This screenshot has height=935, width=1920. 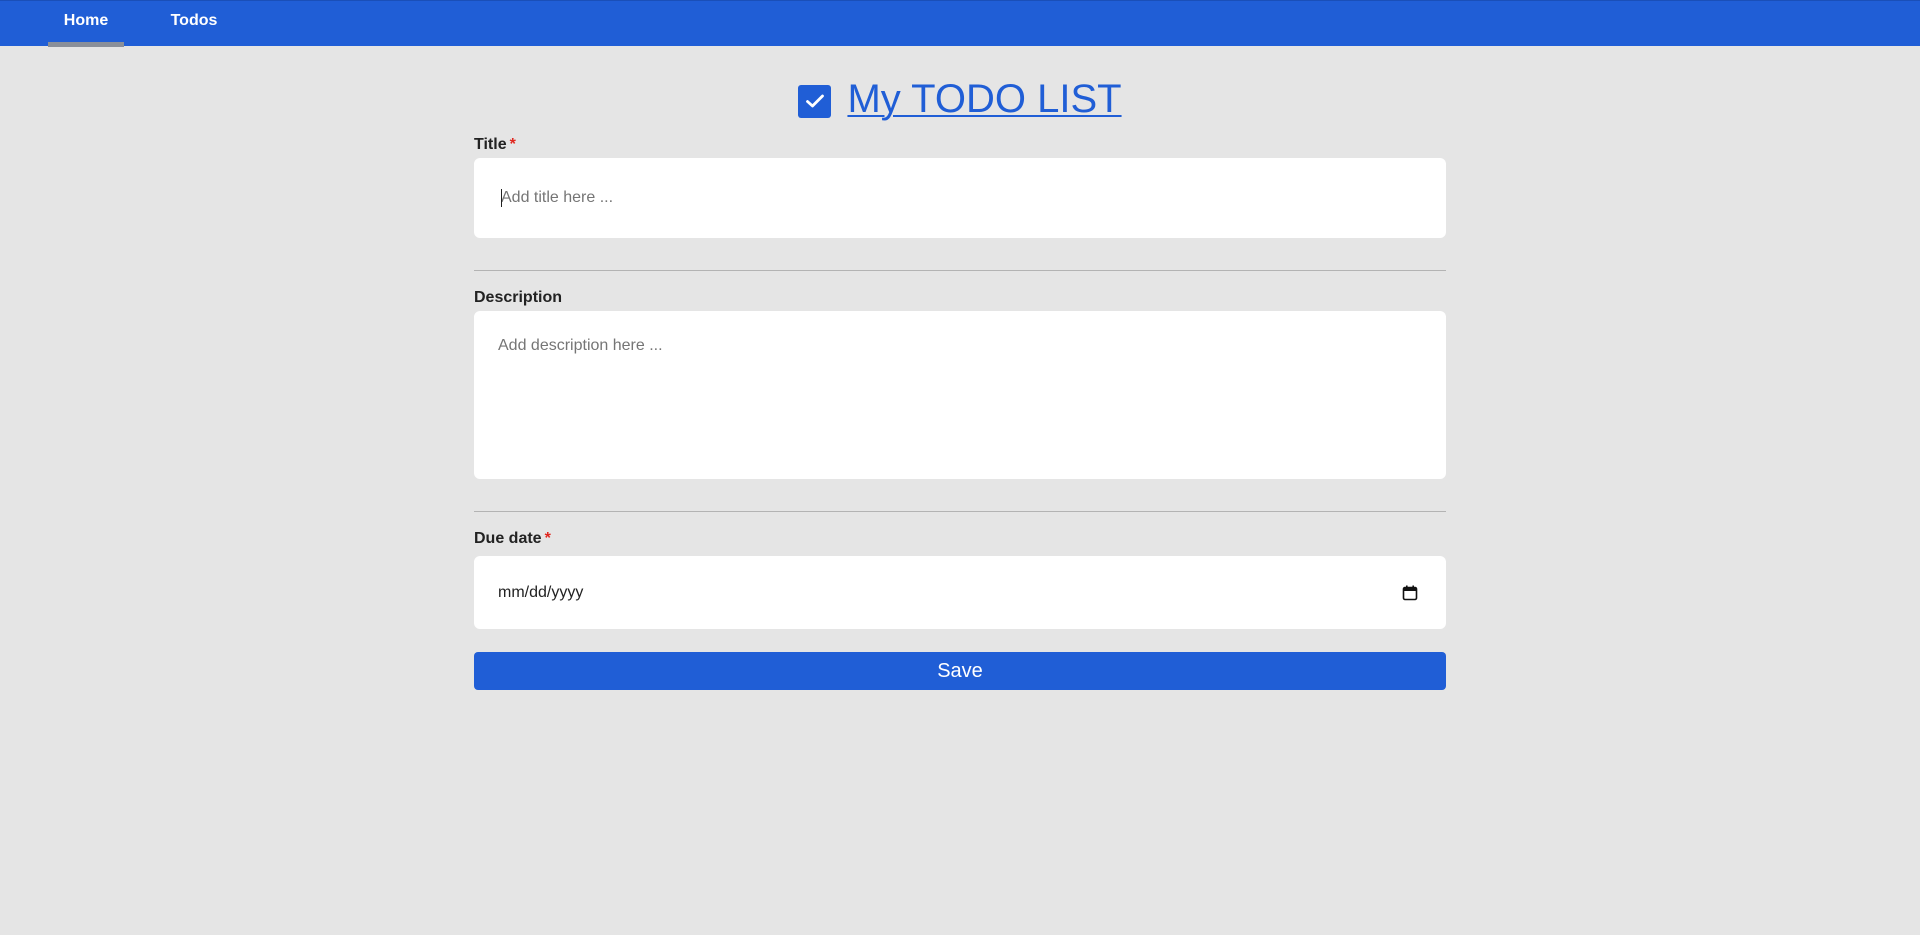 What do you see at coordinates (960, 23) in the screenshot?
I see `top-navigation-bar: Home Todos` at bounding box center [960, 23].